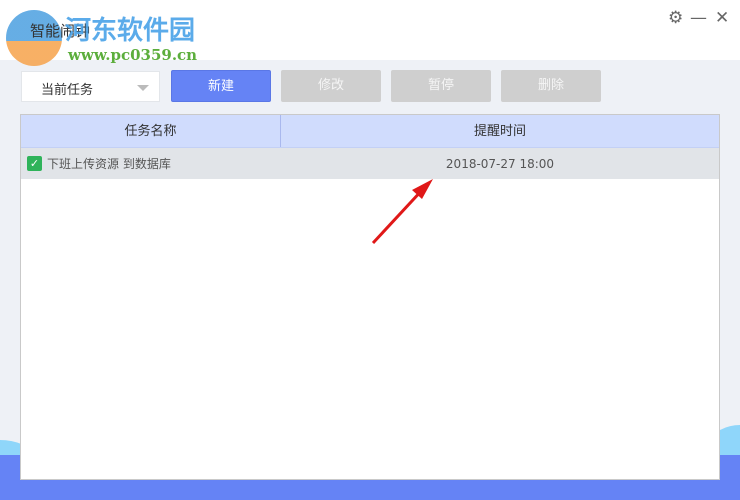  What do you see at coordinates (402, 212) in the screenshot?
I see `red-arrow-annotation` at bounding box center [402, 212].